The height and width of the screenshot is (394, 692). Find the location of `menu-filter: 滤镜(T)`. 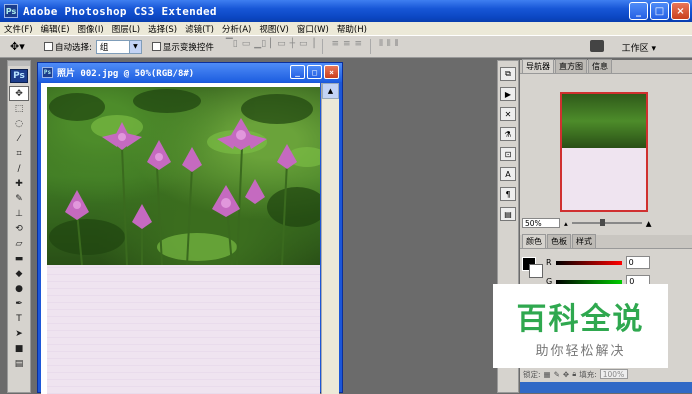

menu-filter: 滤镜(T) is located at coordinates (199, 29).